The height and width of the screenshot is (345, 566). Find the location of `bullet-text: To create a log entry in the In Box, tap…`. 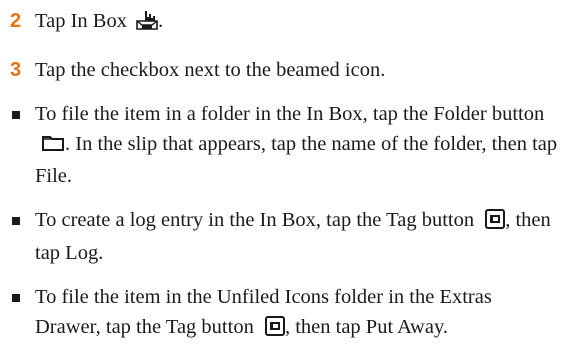

bullet-text: To create a log entry in the In Box, tap… is located at coordinates (255, 220).